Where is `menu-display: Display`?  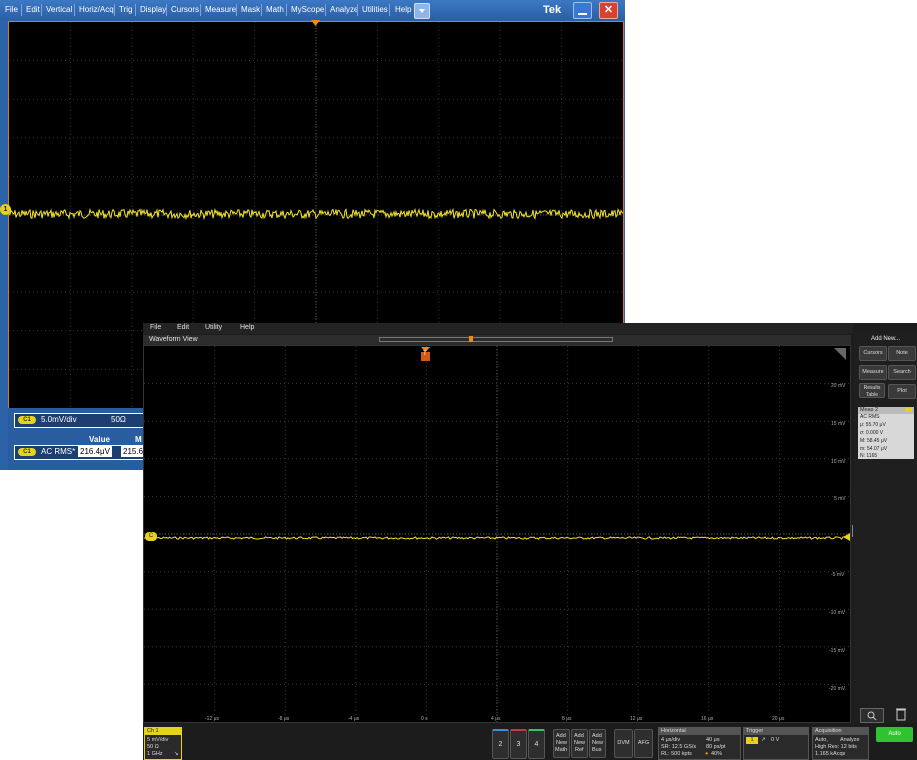
menu-display: Display is located at coordinates (153, 10).